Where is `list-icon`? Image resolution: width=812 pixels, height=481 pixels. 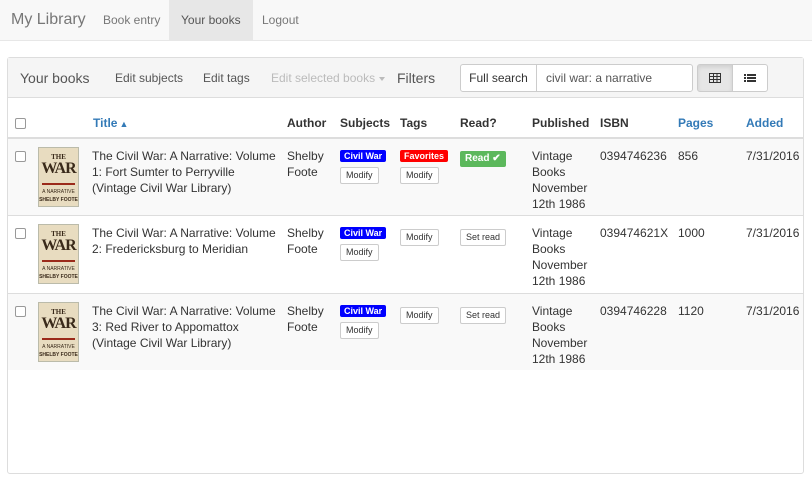 list-icon is located at coordinates (750, 78).